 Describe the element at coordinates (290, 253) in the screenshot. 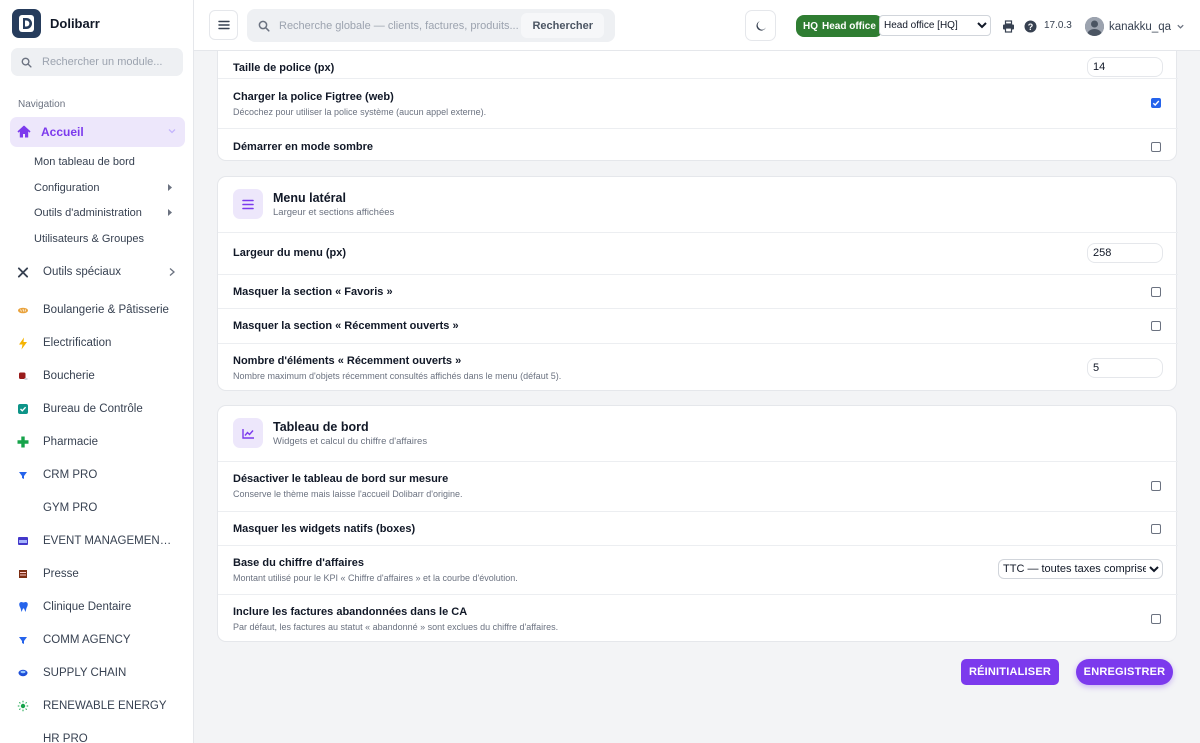

I see `setting-label: Largeur du menu (px)` at that location.